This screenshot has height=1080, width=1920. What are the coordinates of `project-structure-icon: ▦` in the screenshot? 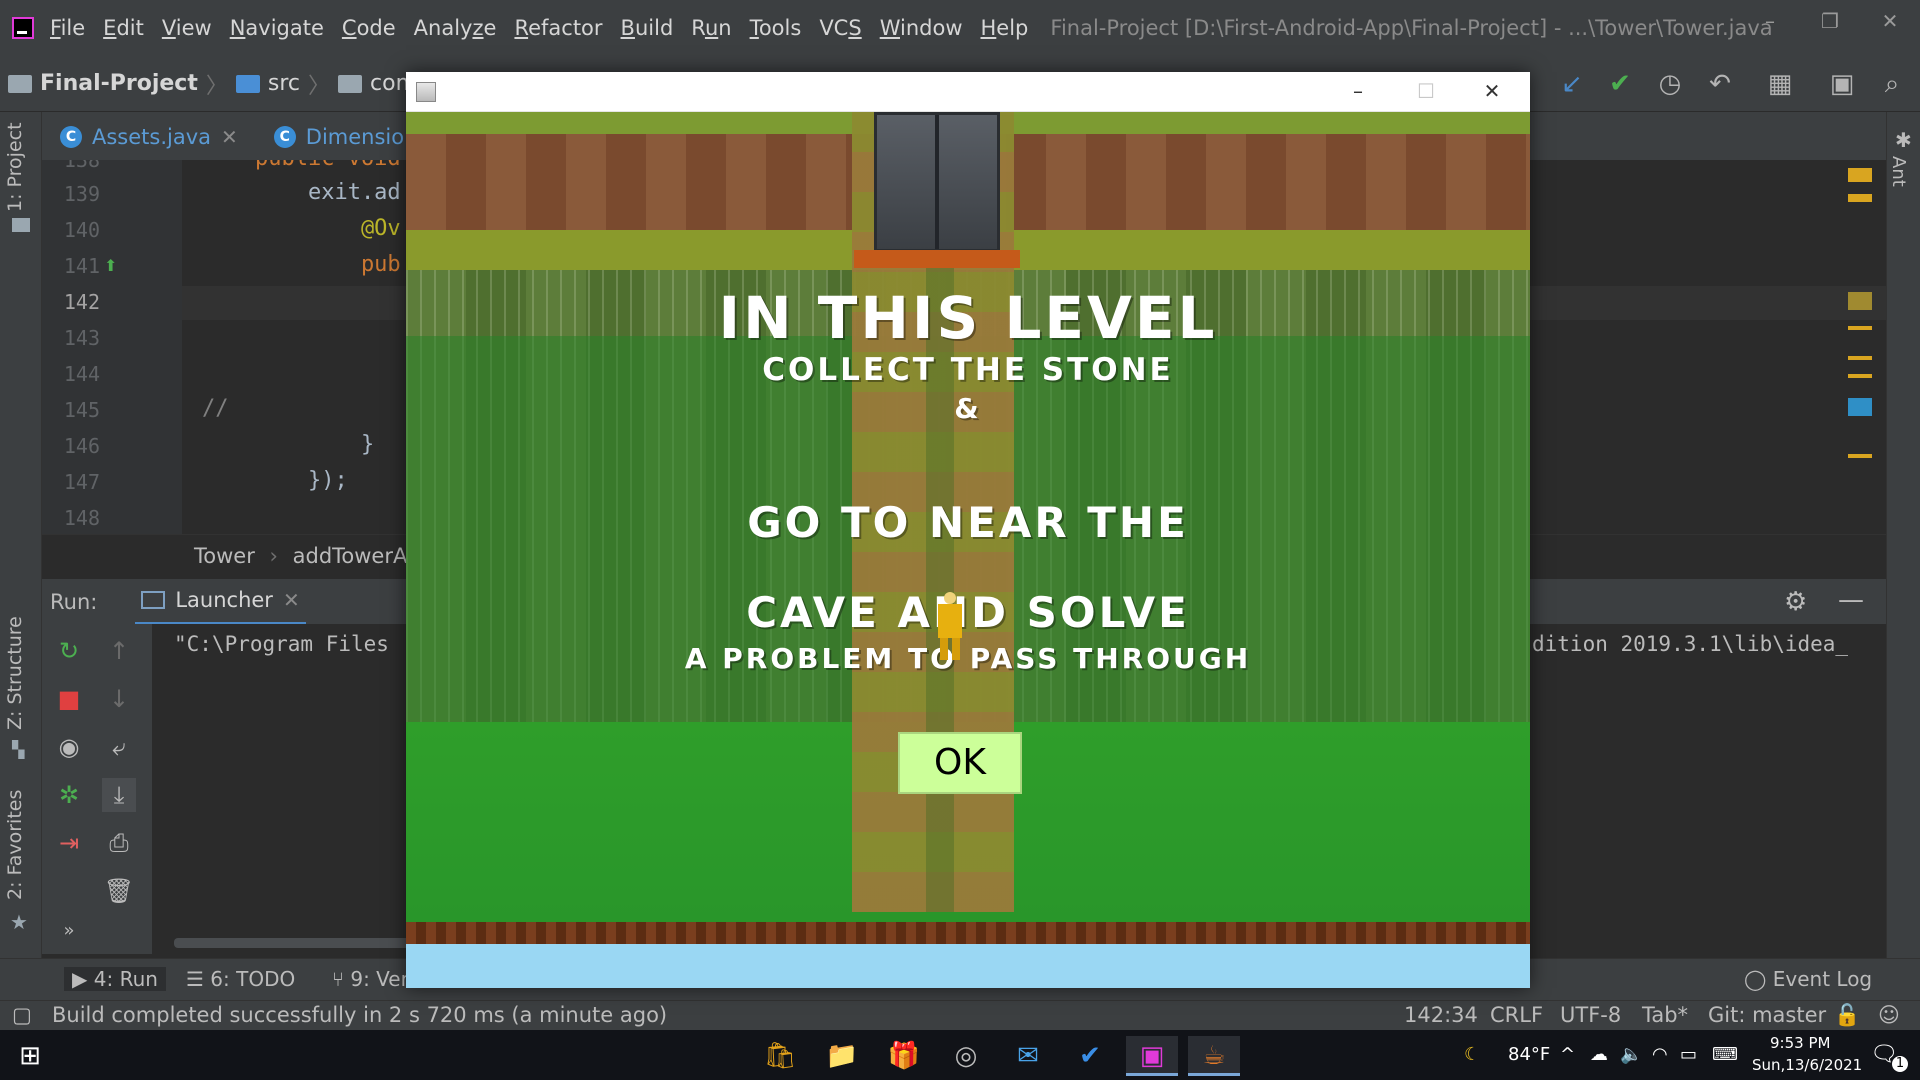 It's located at (1780, 84).